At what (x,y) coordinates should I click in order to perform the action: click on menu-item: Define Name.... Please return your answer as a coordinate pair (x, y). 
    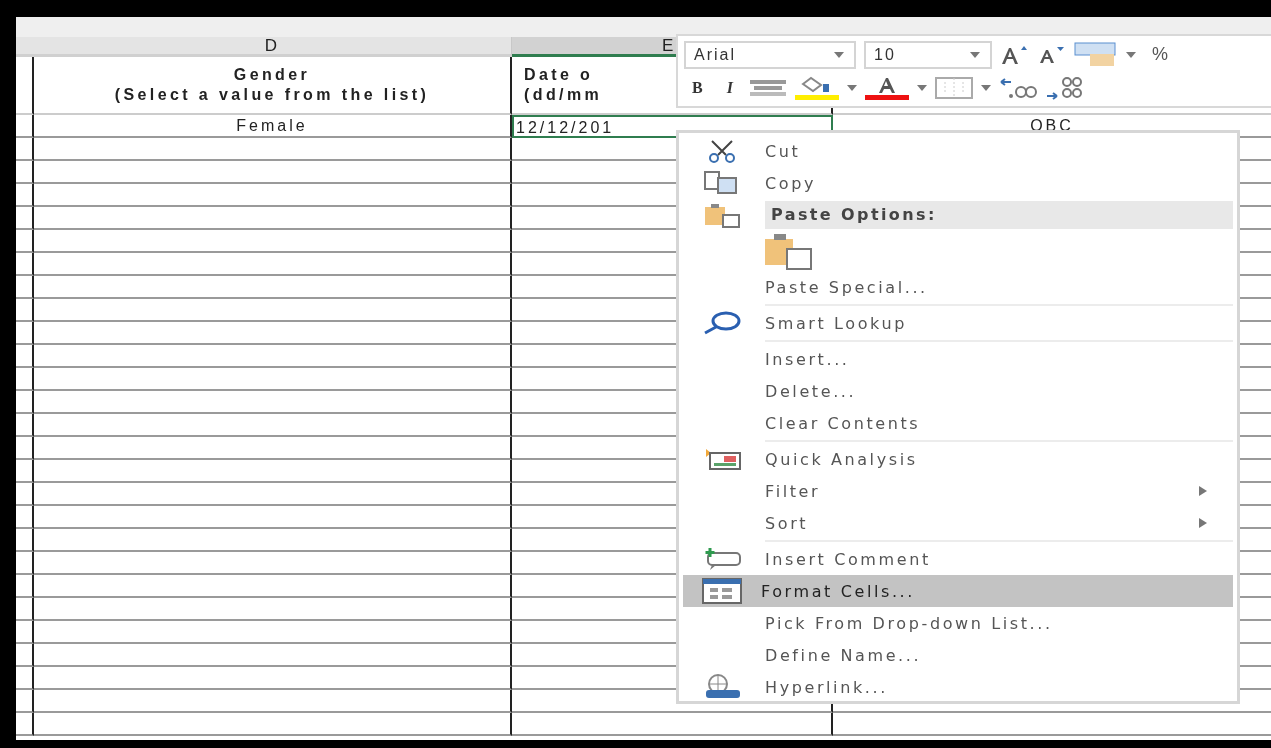
    Looking at the image, I should click on (958, 655).